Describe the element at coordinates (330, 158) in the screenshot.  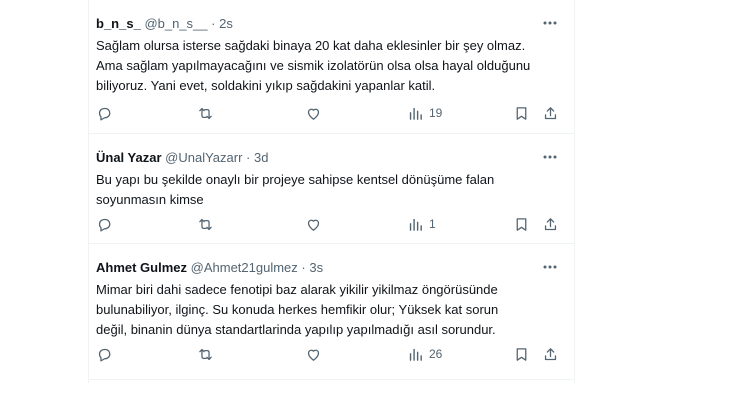
I see `tweet-header: Ünal Yazar @UnalYazarr · 3d` at that location.